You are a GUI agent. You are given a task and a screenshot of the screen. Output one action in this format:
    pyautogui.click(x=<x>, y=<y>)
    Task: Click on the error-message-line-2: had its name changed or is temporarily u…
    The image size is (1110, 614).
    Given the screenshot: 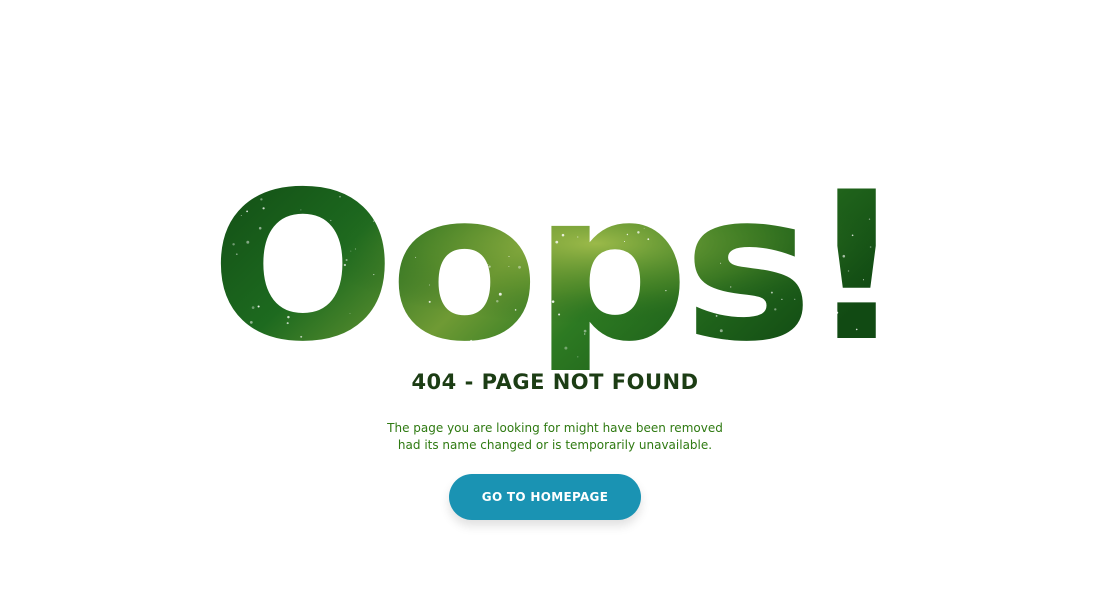 What is the action you would take?
    pyautogui.click(x=555, y=445)
    